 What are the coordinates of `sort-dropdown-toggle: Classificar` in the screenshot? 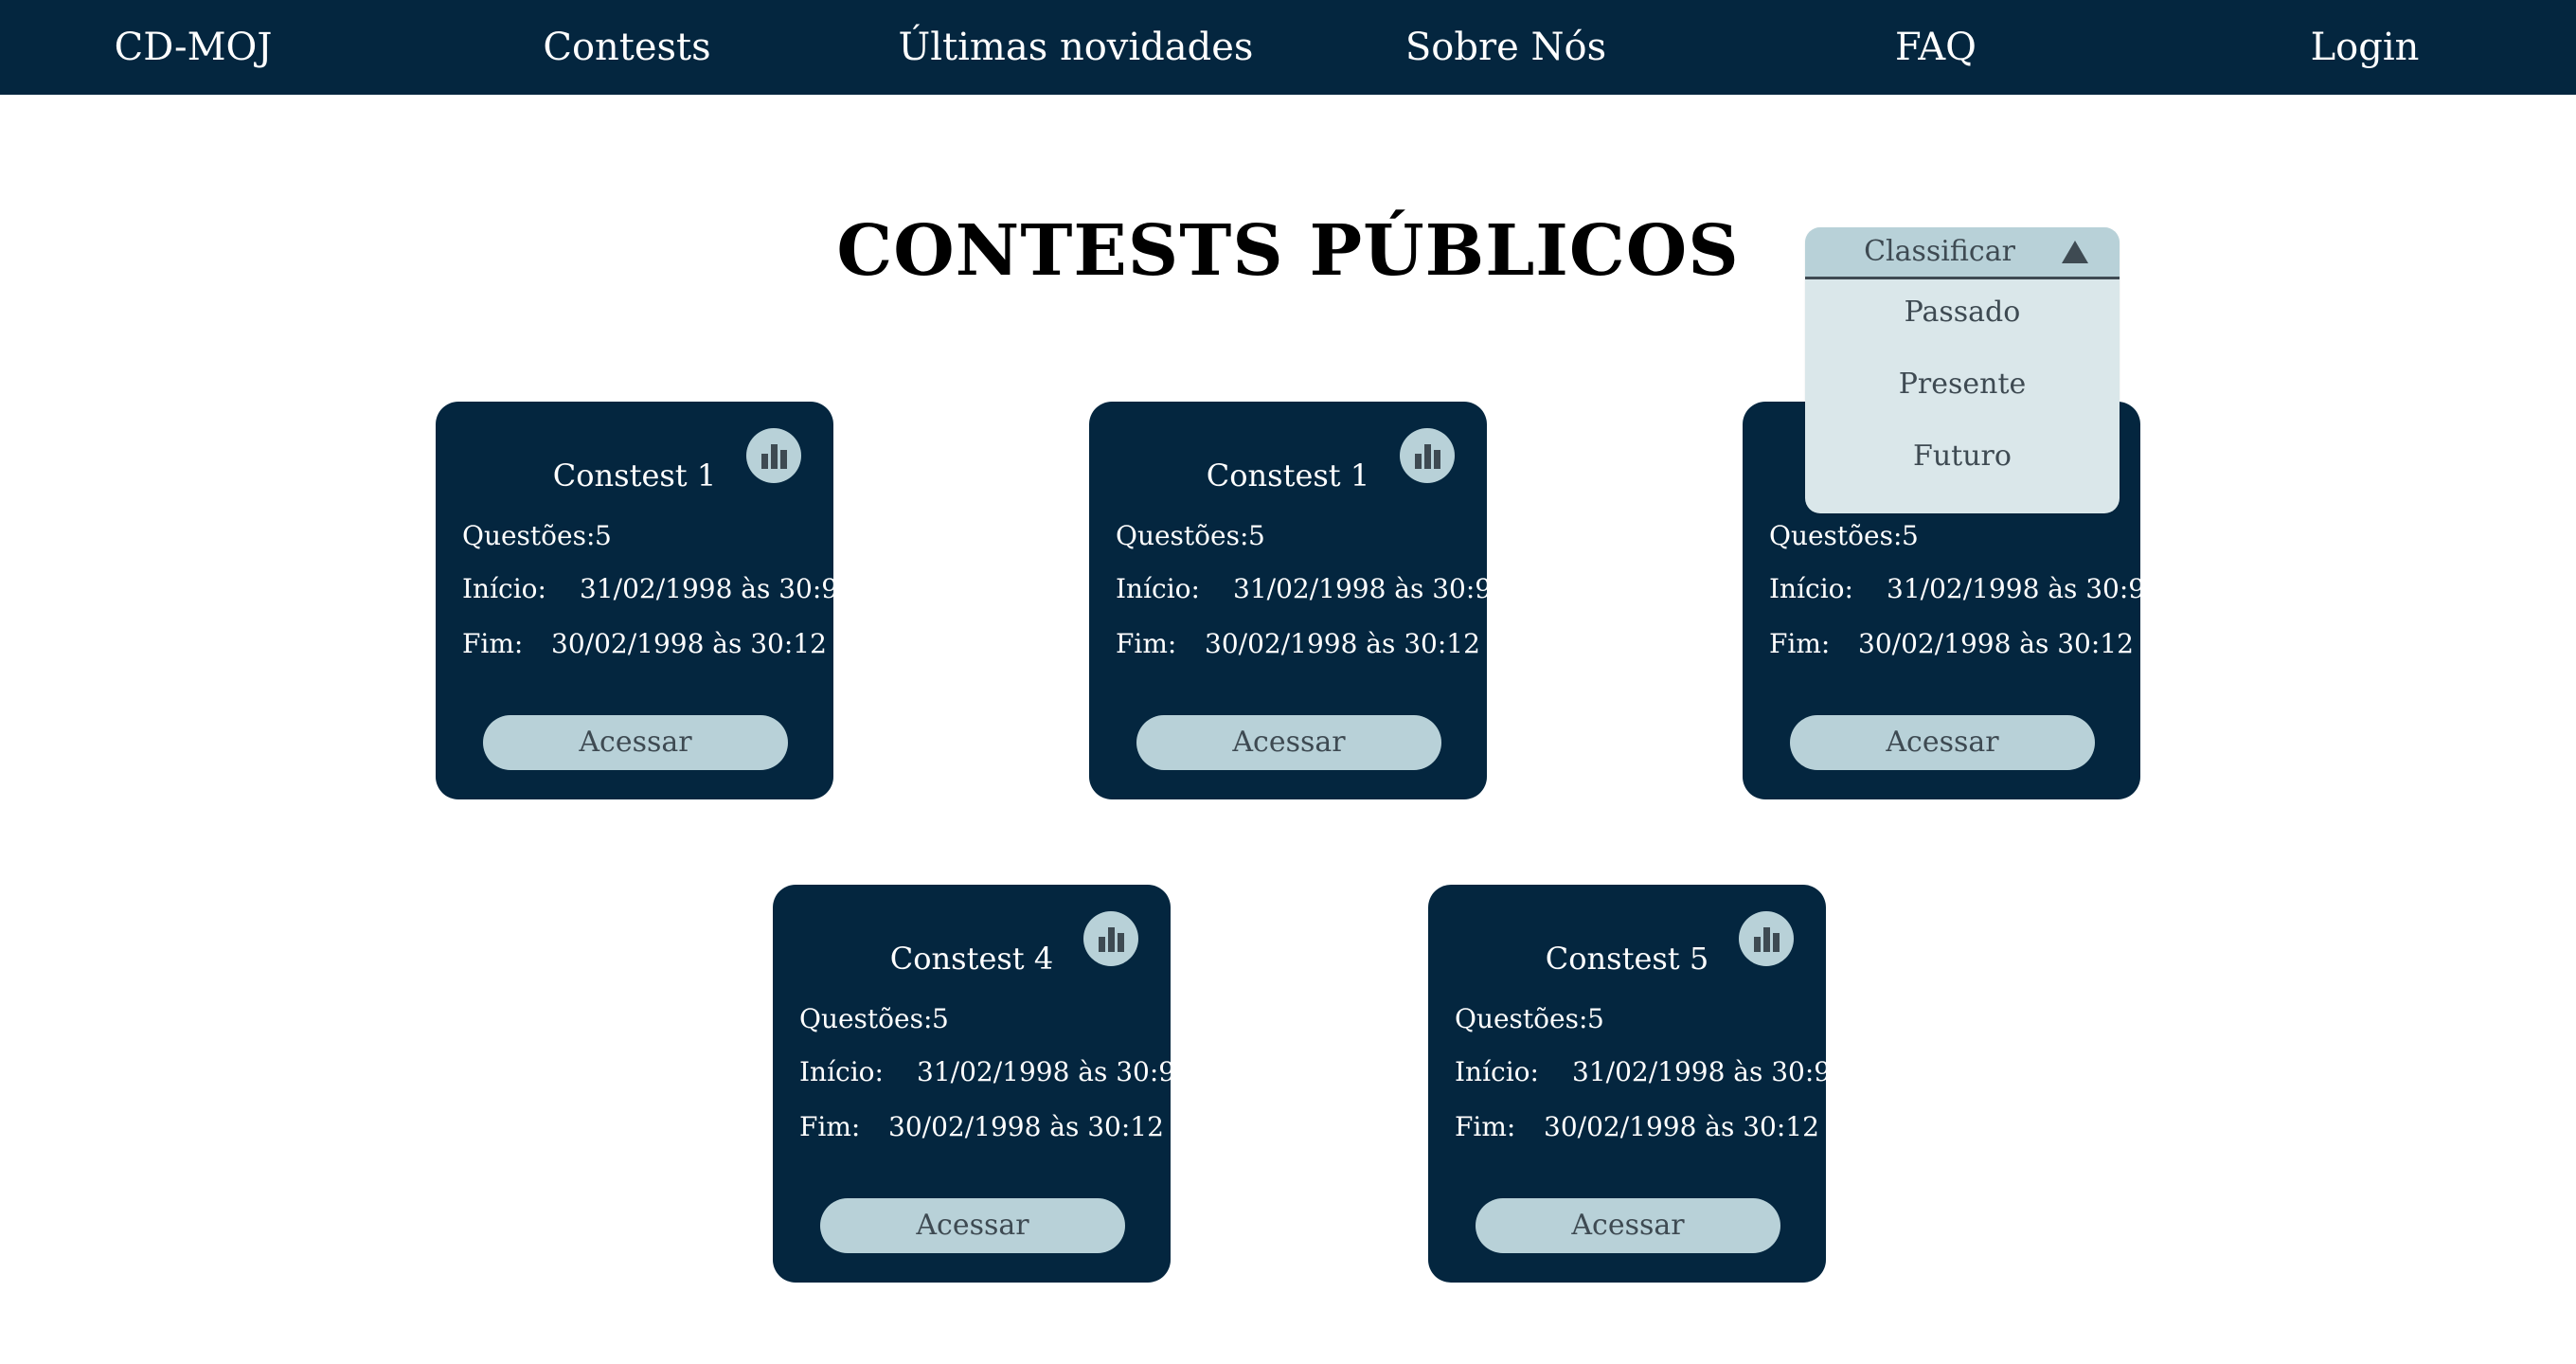 It's located at (1962, 253).